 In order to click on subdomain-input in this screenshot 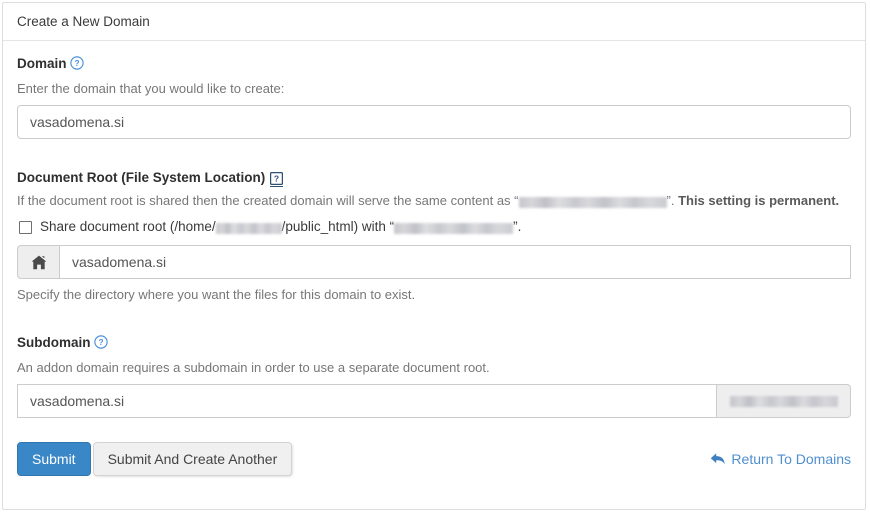, I will do `click(367, 401)`.